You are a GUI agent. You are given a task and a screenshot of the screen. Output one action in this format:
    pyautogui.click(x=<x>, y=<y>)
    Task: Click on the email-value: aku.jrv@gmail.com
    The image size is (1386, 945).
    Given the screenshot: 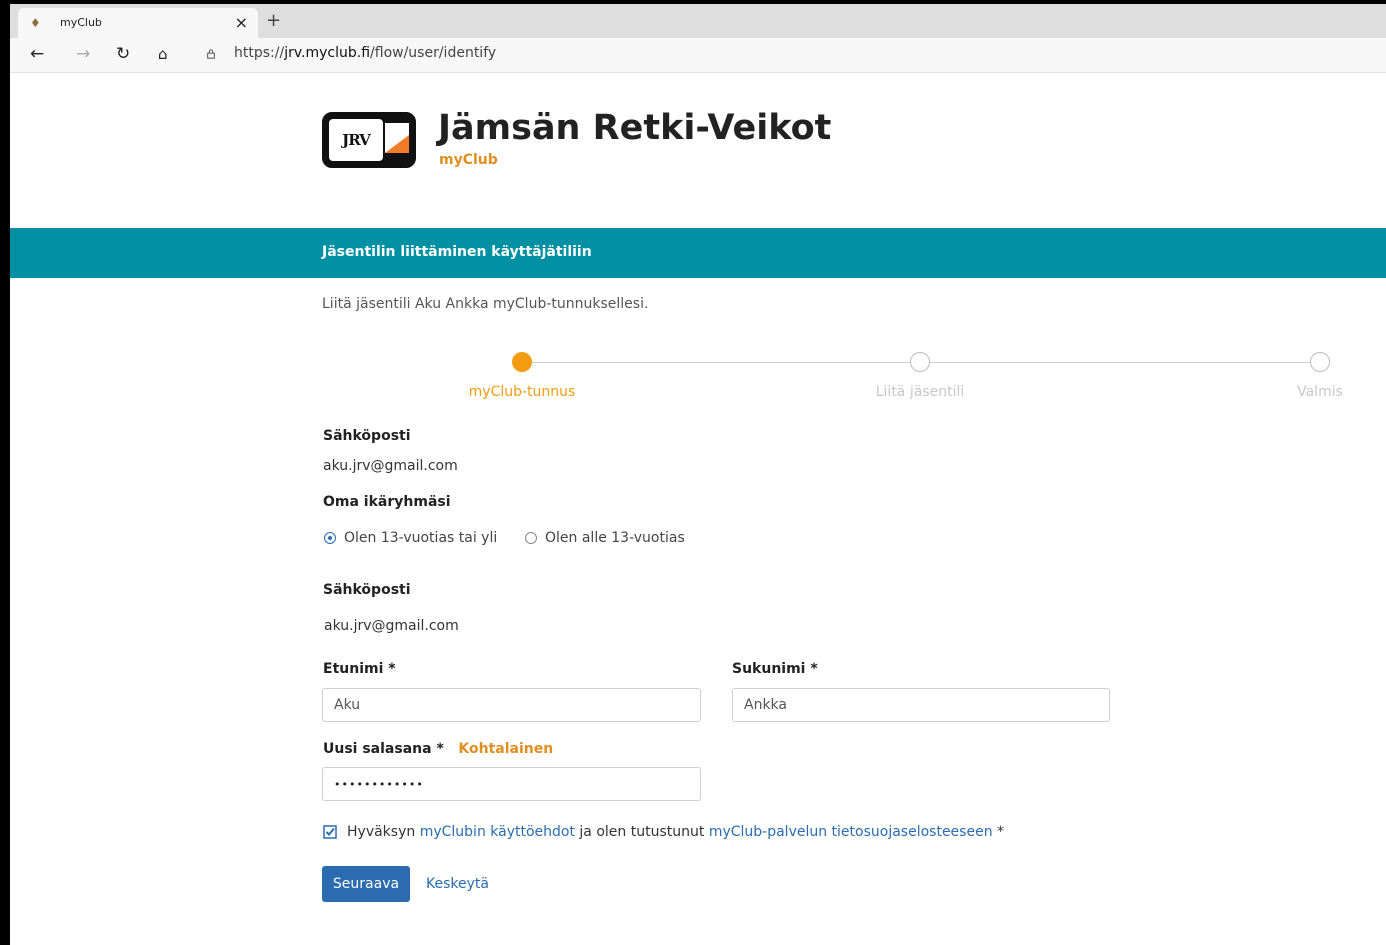 What is the action you would take?
    pyautogui.click(x=390, y=466)
    